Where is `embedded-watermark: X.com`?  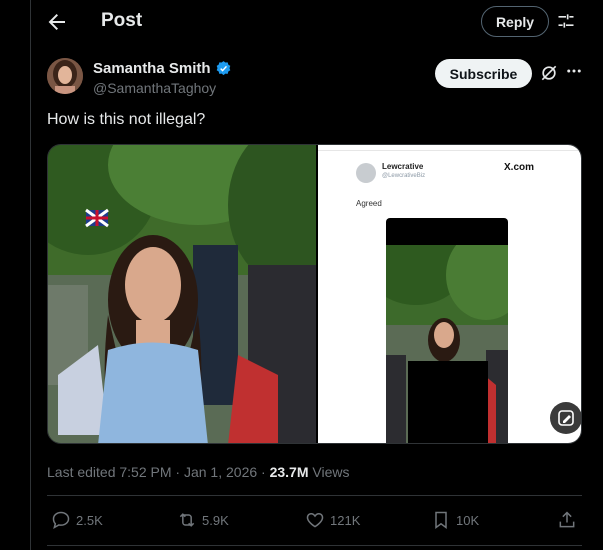
embedded-watermark: X.com is located at coordinates (519, 167).